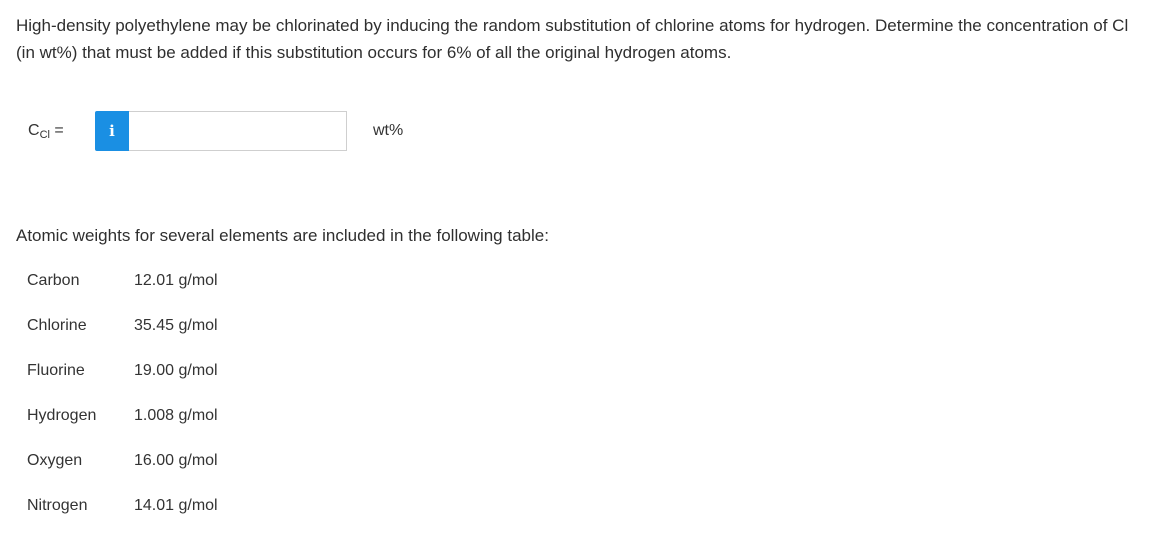 The image size is (1150, 540). What do you see at coordinates (176, 370) in the screenshot?
I see `atomic-weight: 19.00 g/mol` at bounding box center [176, 370].